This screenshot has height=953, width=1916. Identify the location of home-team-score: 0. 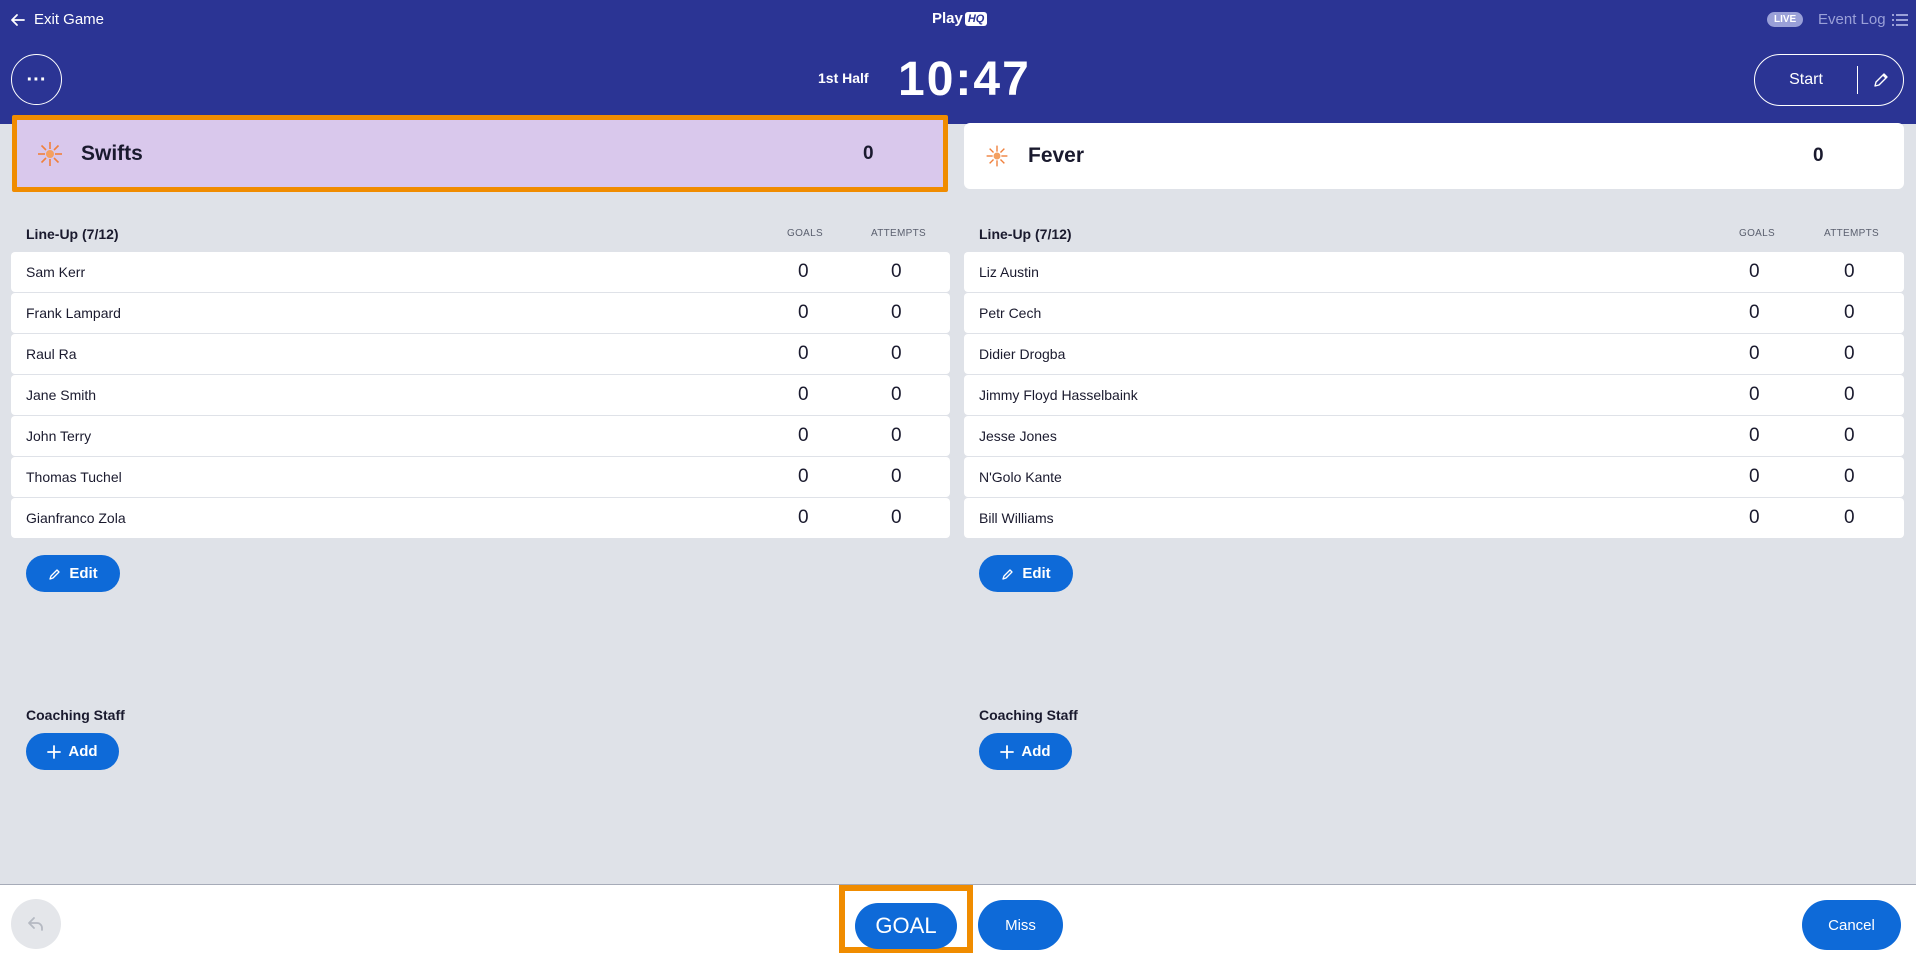
(868, 153).